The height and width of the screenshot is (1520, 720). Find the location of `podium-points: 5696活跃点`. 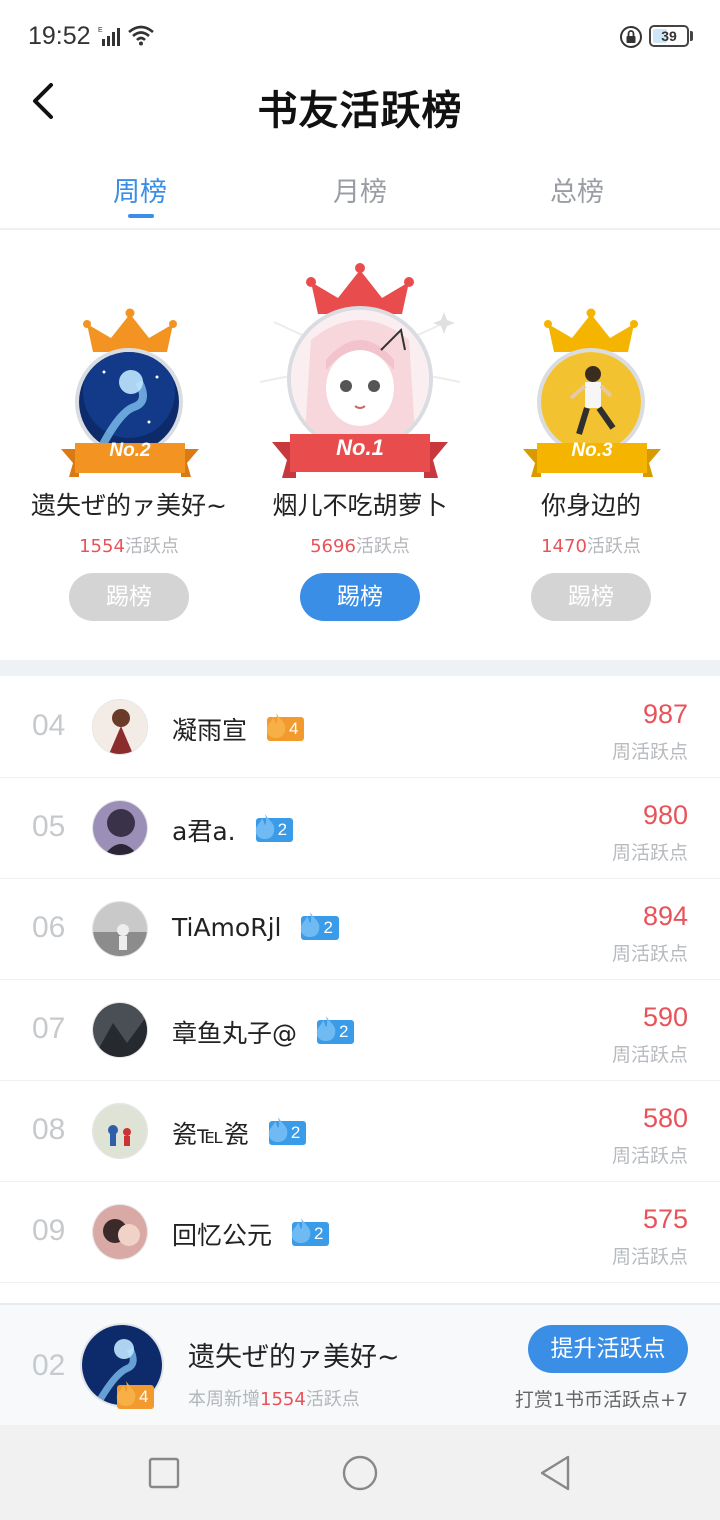

podium-points: 5696活跃点 is located at coordinates (360, 546).